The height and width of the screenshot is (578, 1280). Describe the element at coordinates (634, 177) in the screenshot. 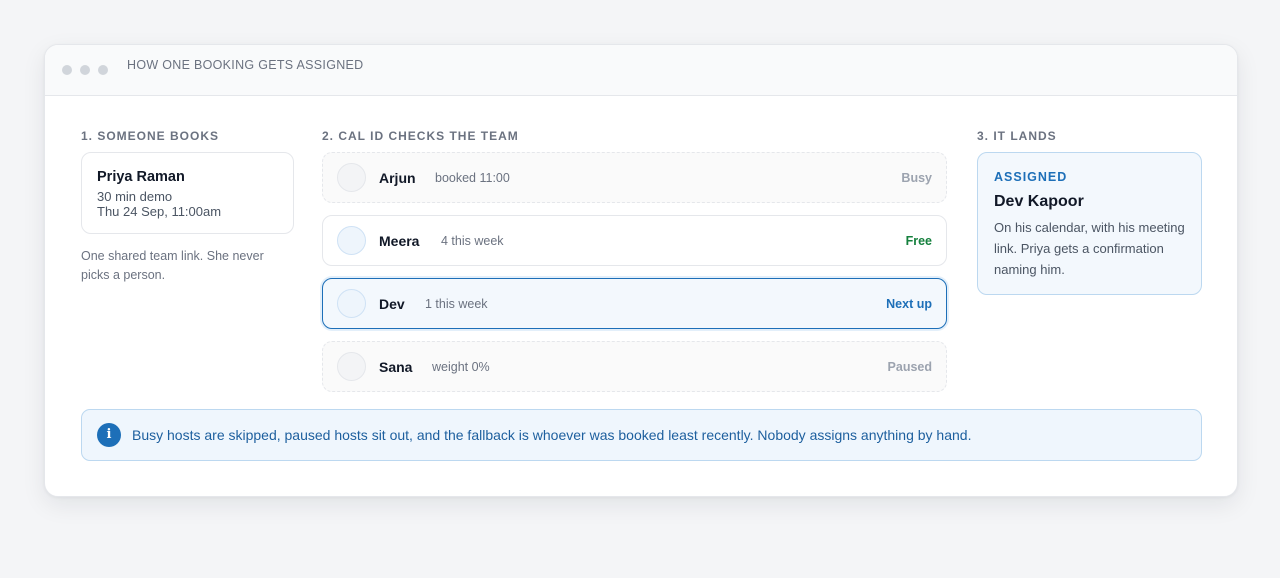

I see `host-row-arjun: Arjun booked 11:00 Busy` at that location.